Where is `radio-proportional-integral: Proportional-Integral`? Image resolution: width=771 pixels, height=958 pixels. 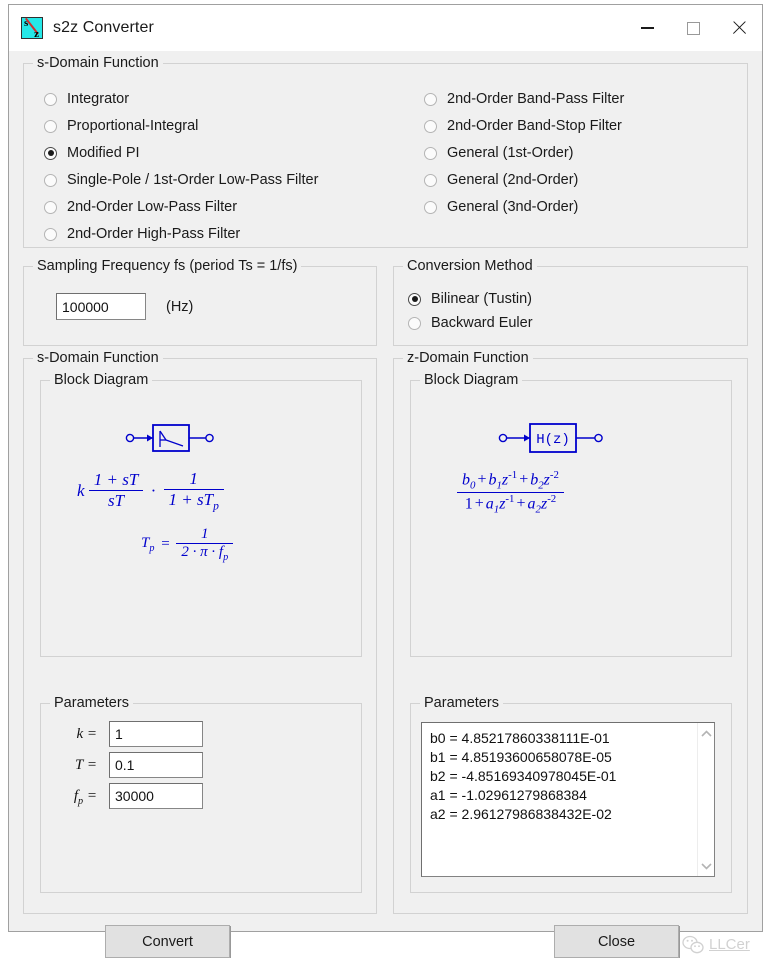 radio-proportional-integral: Proportional-Integral is located at coordinates (121, 126).